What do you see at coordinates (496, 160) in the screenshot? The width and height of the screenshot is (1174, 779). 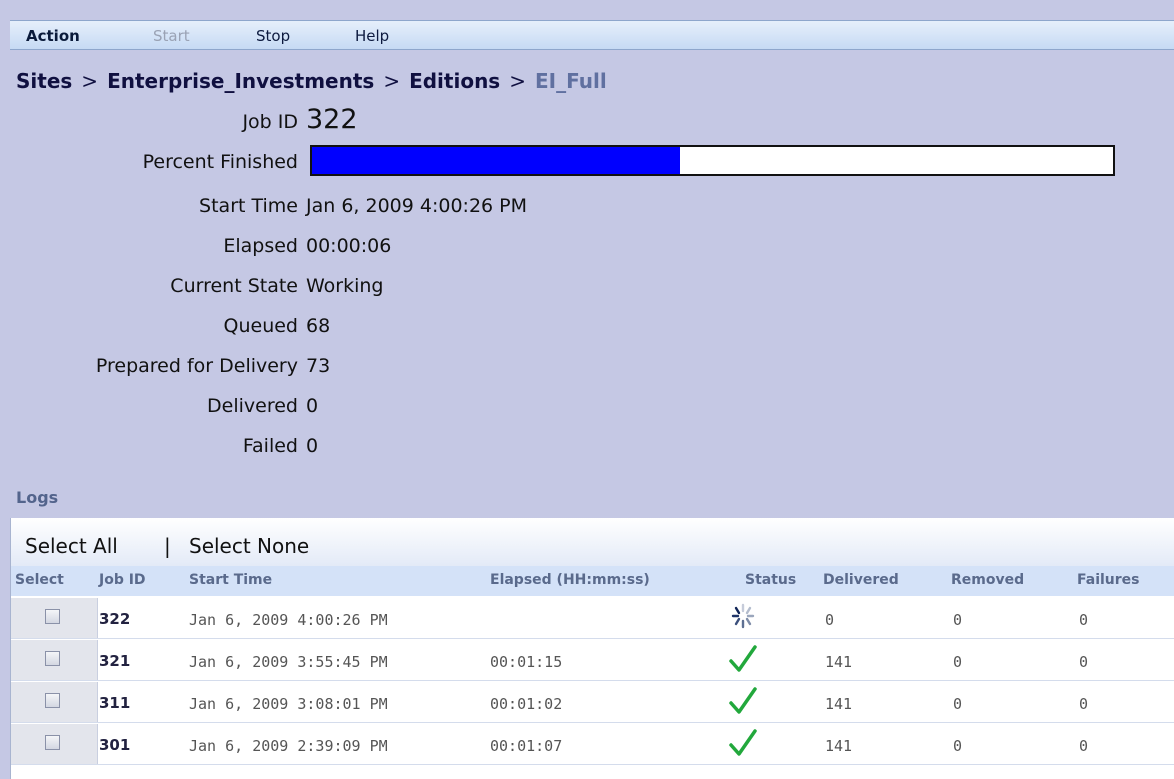 I see `progress-fill` at bounding box center [496, 160].